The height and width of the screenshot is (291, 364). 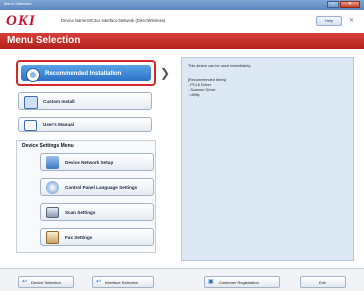 I want to click on recommended-installation-label: Recommended Installation, so click(x=83, y=74).